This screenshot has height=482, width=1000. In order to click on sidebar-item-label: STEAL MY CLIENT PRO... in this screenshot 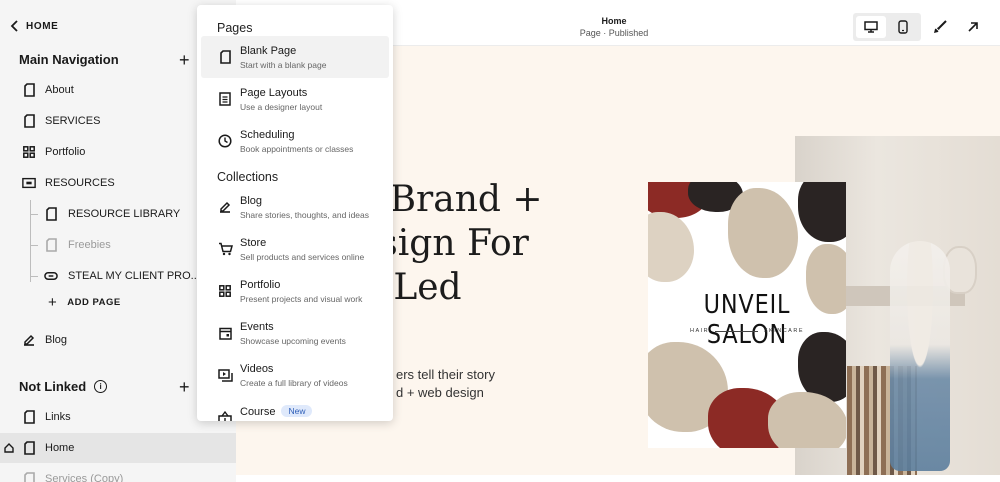, I will do `click(134, 276)`.